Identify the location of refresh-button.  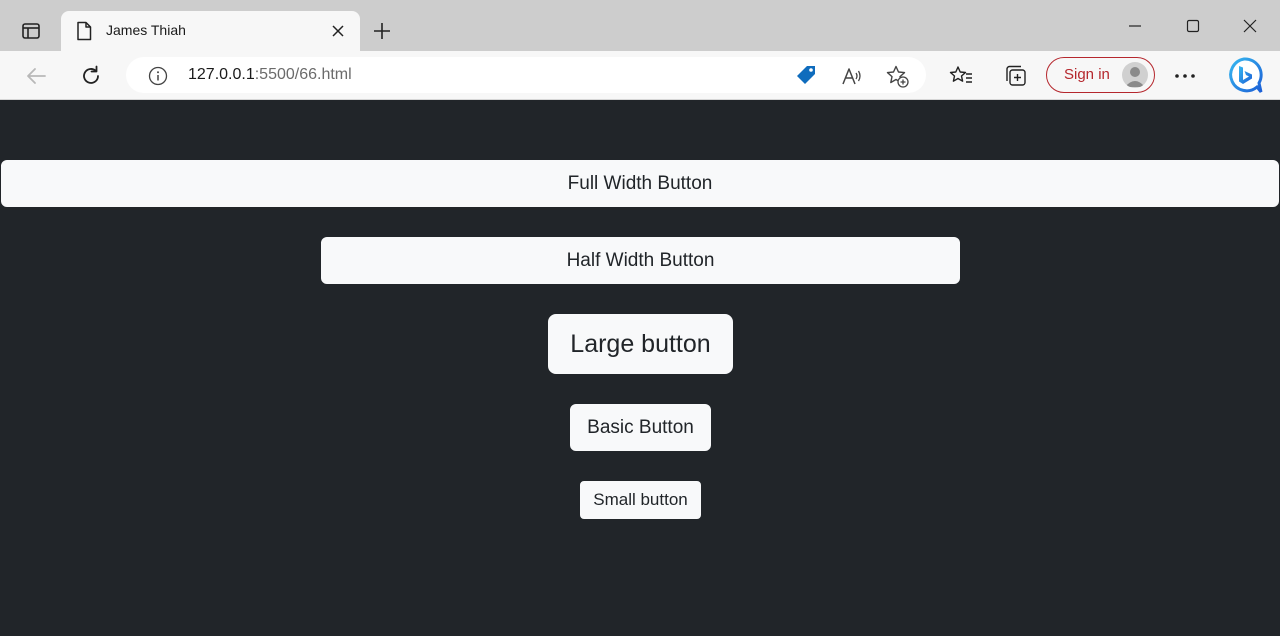
(91, 76).